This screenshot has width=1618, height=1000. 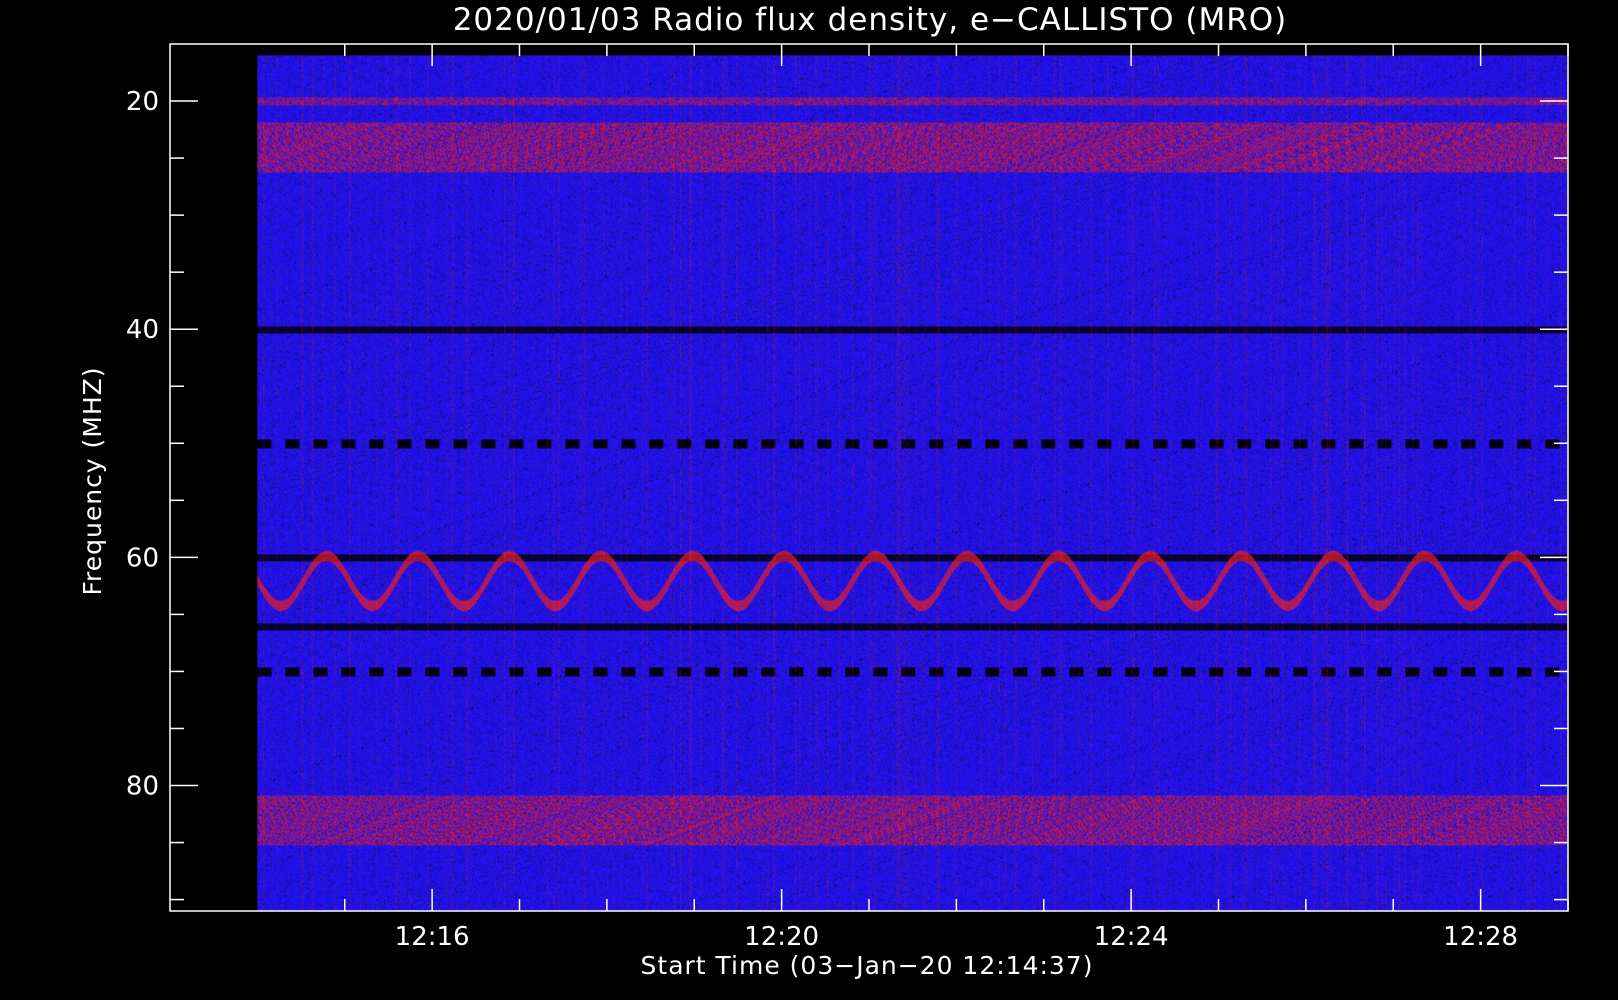 I want to click on y-tick-label: 60, so click(x=142, y=558).